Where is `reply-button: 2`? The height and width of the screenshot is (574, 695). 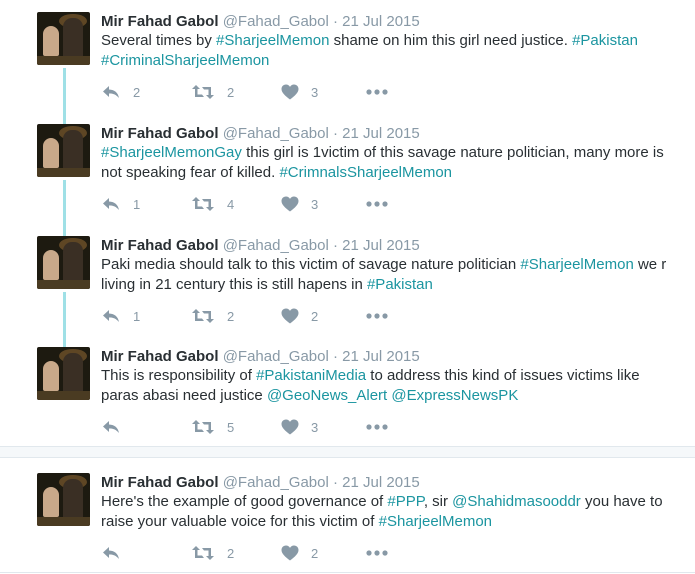
reply-button: 2 is located at coordinates (120, 92).